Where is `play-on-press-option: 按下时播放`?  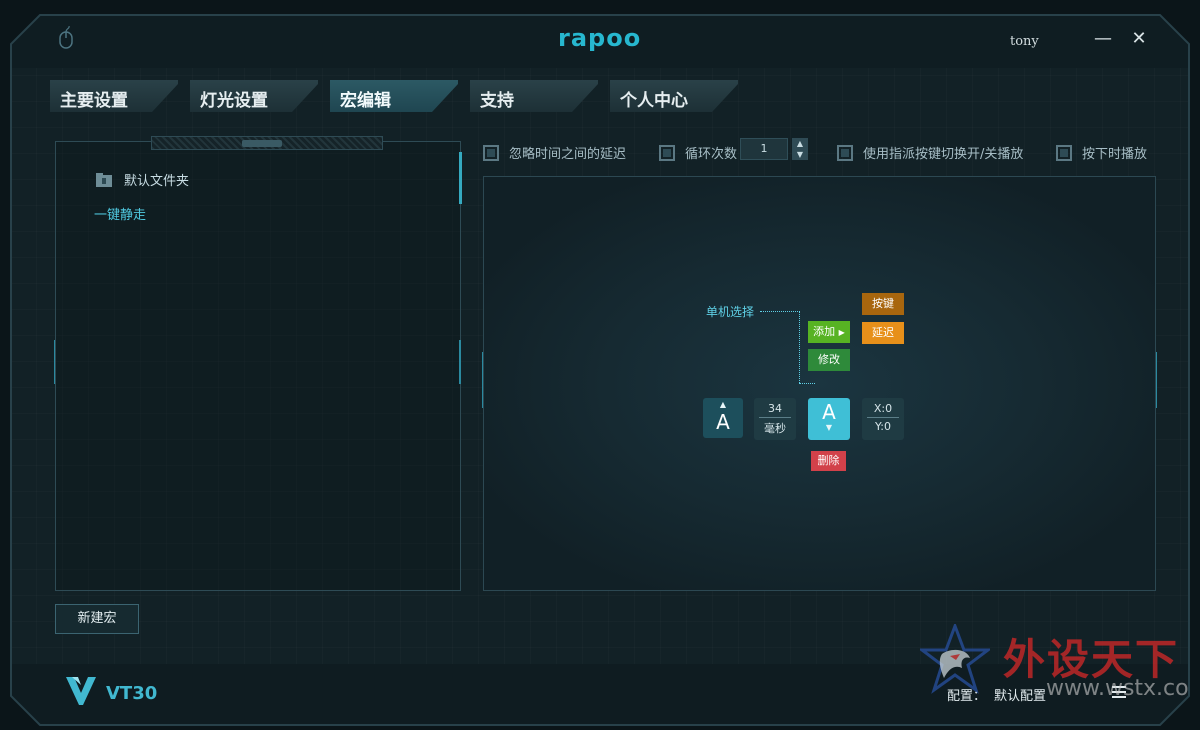
play-on-press-option: 按下时播放 is located at coordinates (1101, 152).